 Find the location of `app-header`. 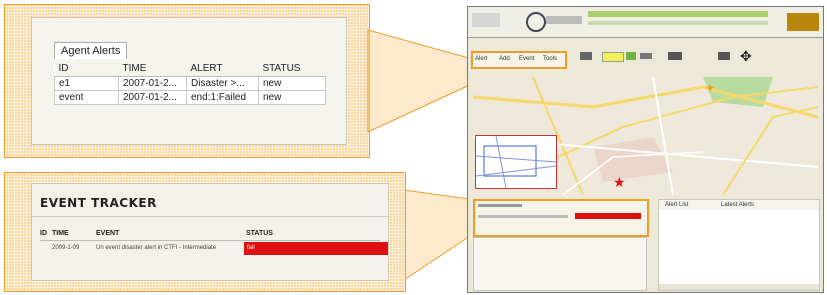

app-header is located at coordinates (645, 22).